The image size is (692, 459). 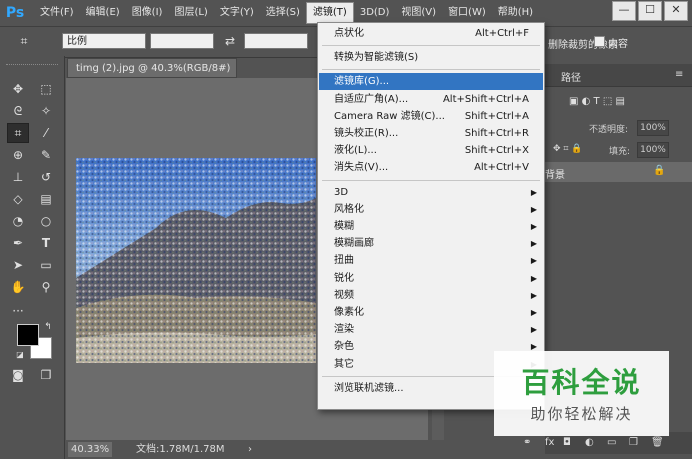 I want to click on eraser-tool-icon: ◇, so click(x=18, y=199).